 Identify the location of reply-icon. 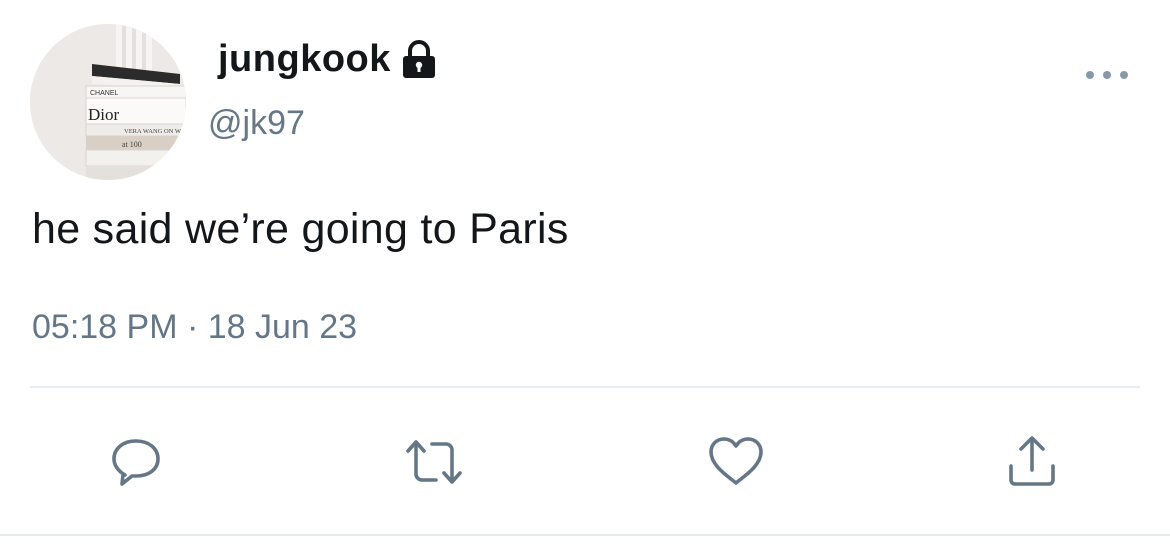
(136, 462).